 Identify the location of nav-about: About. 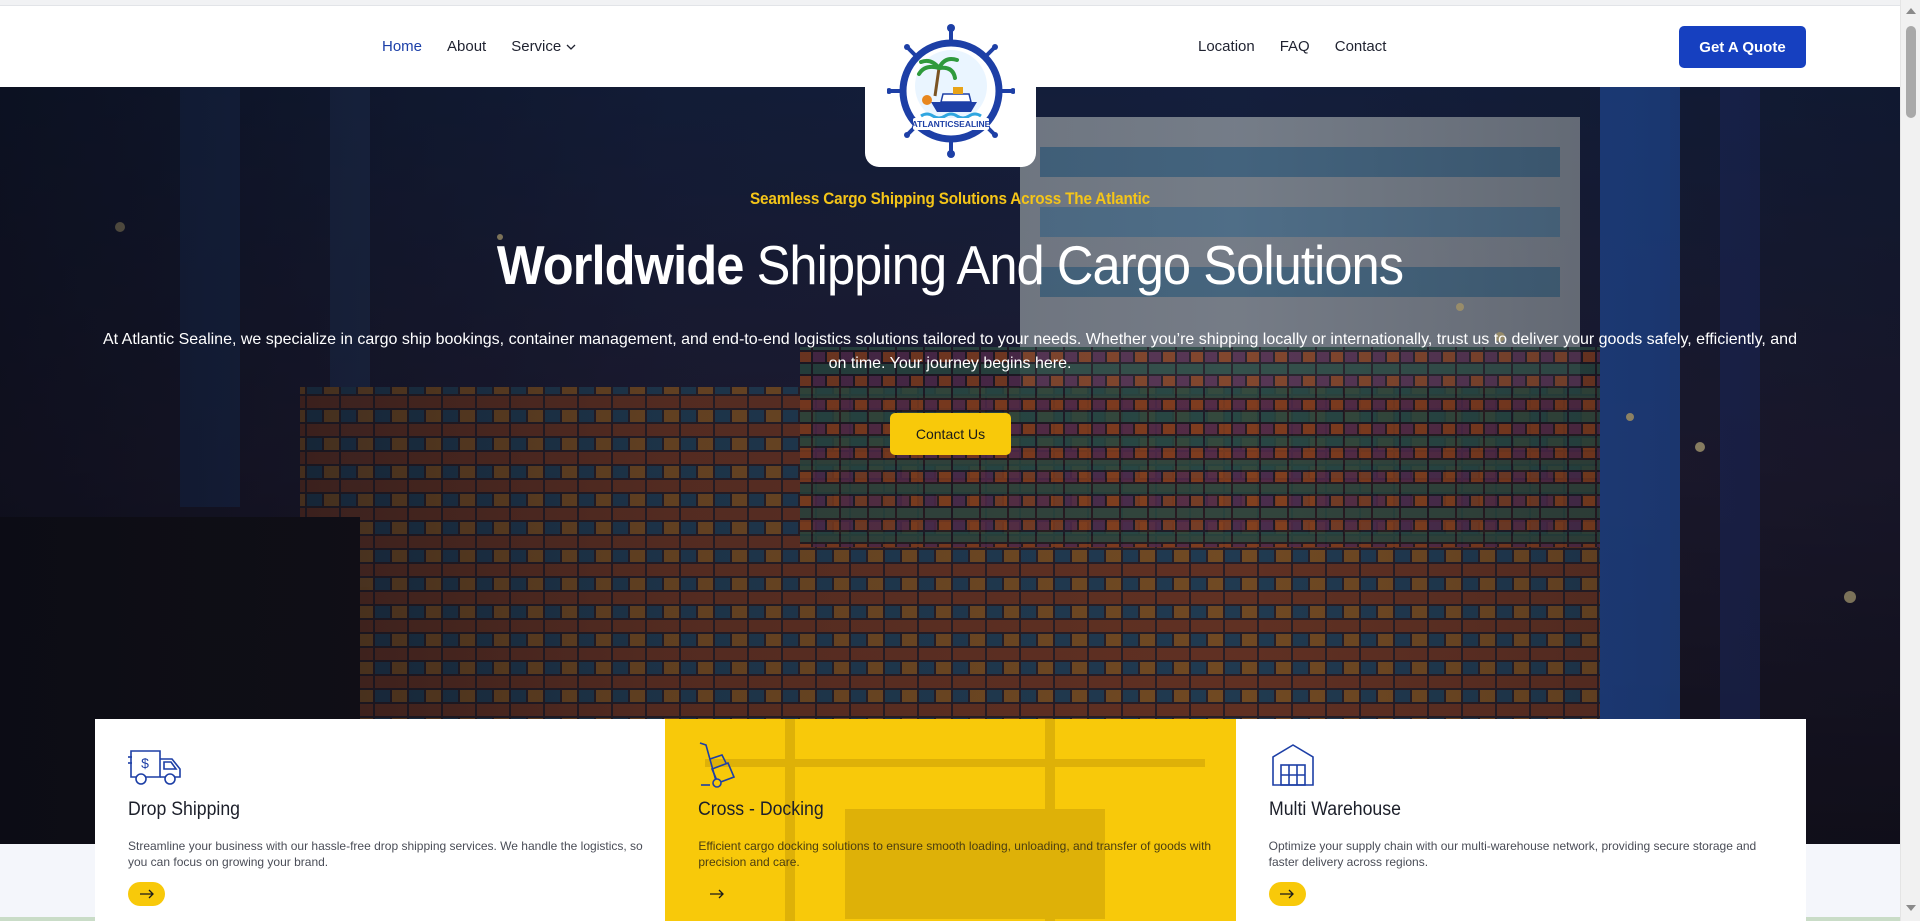
(466, 46).